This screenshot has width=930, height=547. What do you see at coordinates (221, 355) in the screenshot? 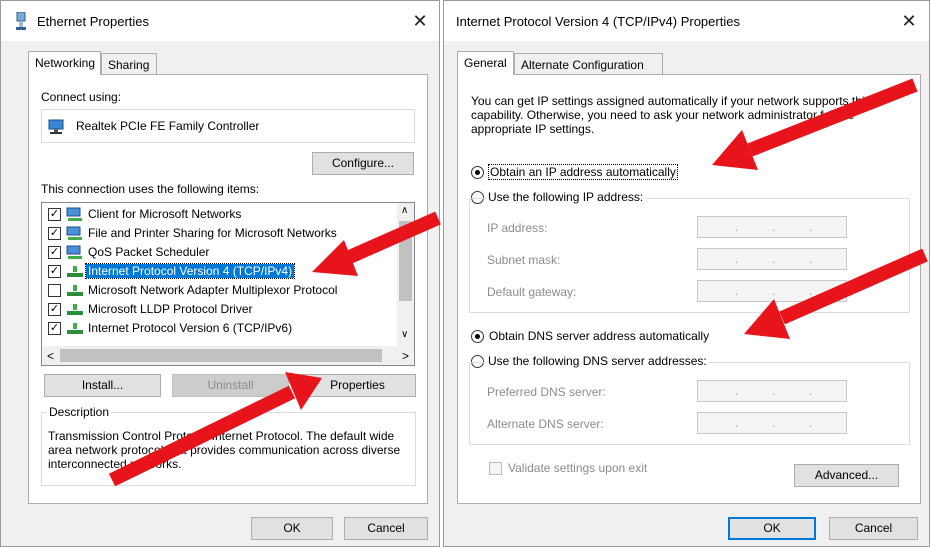
I see `horizontal-scroll-thumb` at bounding box center [221, 355].